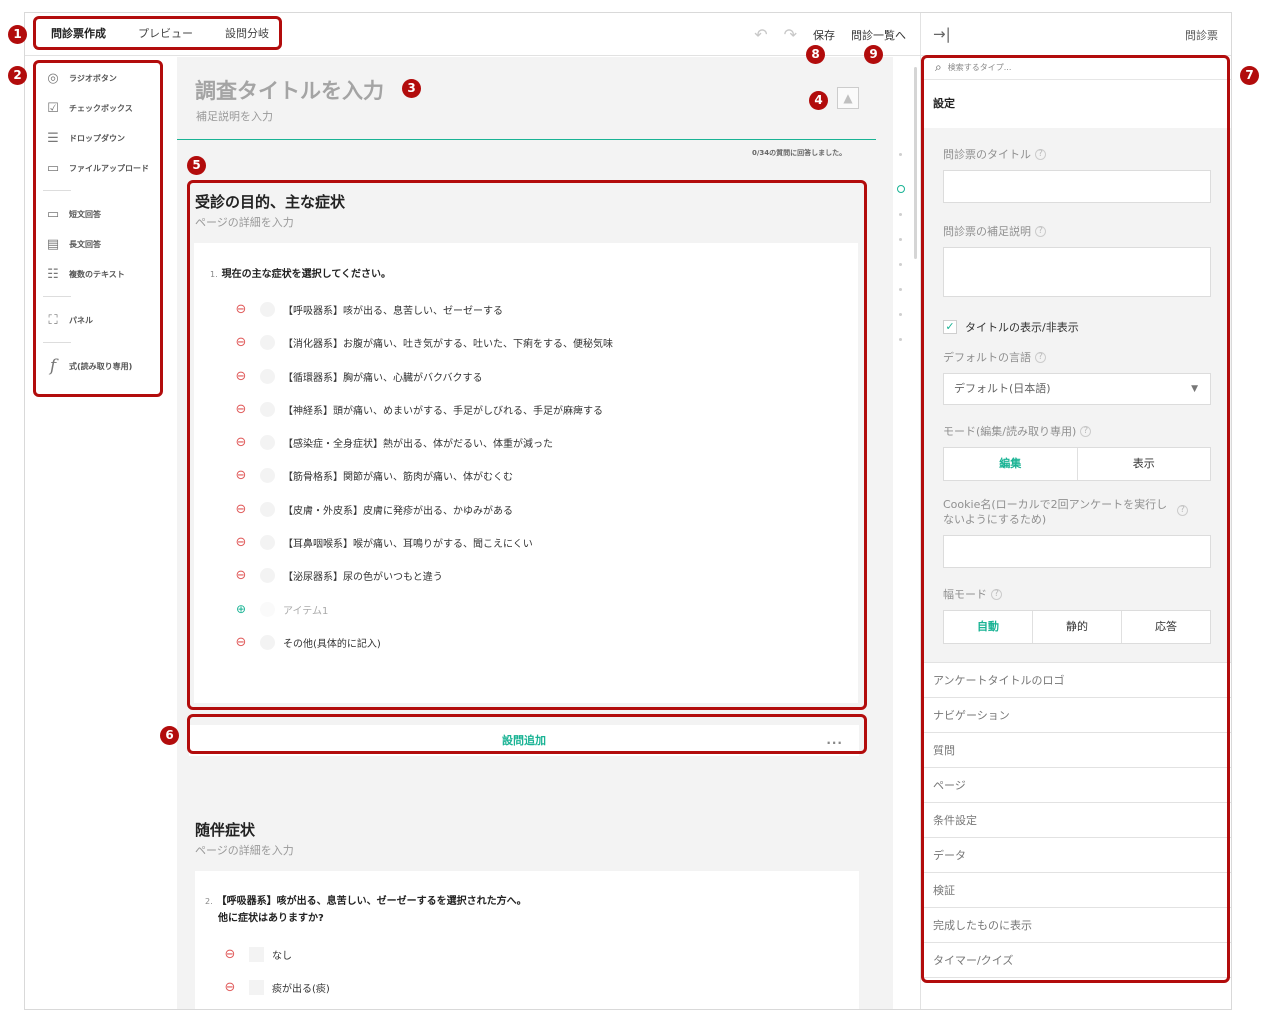  What do you see at coordinates (276, 987) in the screenshot?
I see `choice-item: ⊖ 痰が出る(痰)` at bounding box center [276, 987].